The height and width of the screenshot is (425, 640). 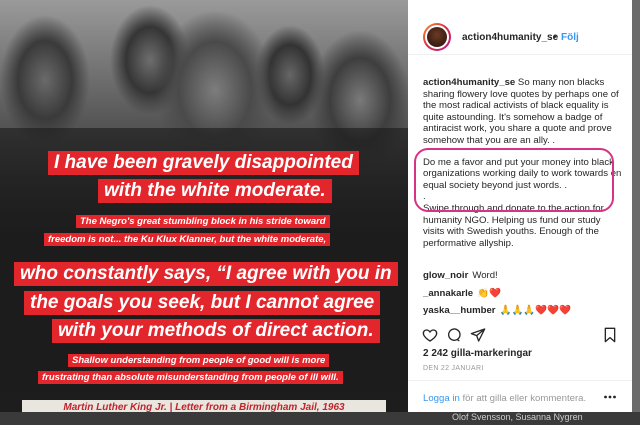 What do you see at coordinates (430, 335) in the screenshot?
I see `heart-icon` at bounding box center [430, 335].